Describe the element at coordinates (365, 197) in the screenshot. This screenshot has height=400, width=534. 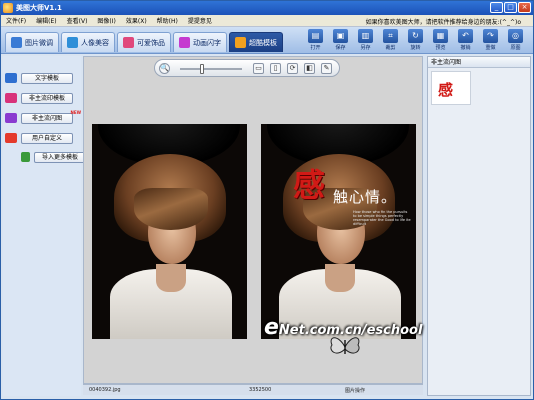
I see `template-small-text: 触心情。` at that location.